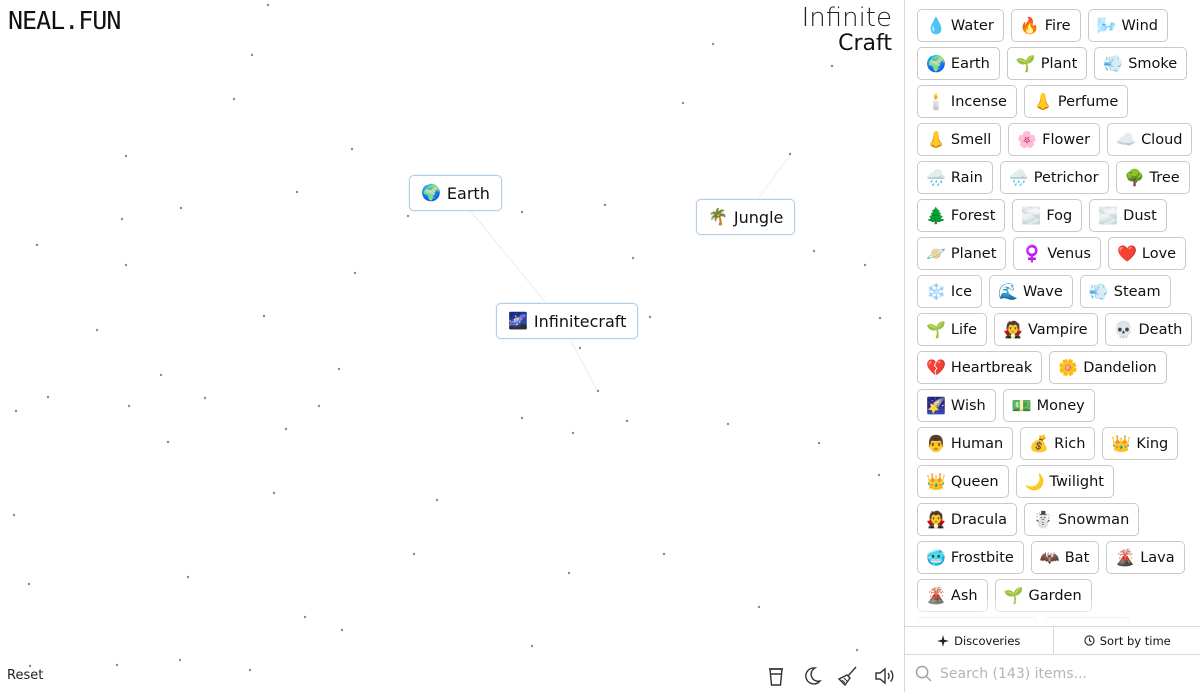 Image resolution: width=1200 pixels, height=692 pixels. What do you see at coordinates (1086, 621) in the screenshot?
I see `sidebar-item-stone: 🪨Stone` at bounding box center [1086, 621].